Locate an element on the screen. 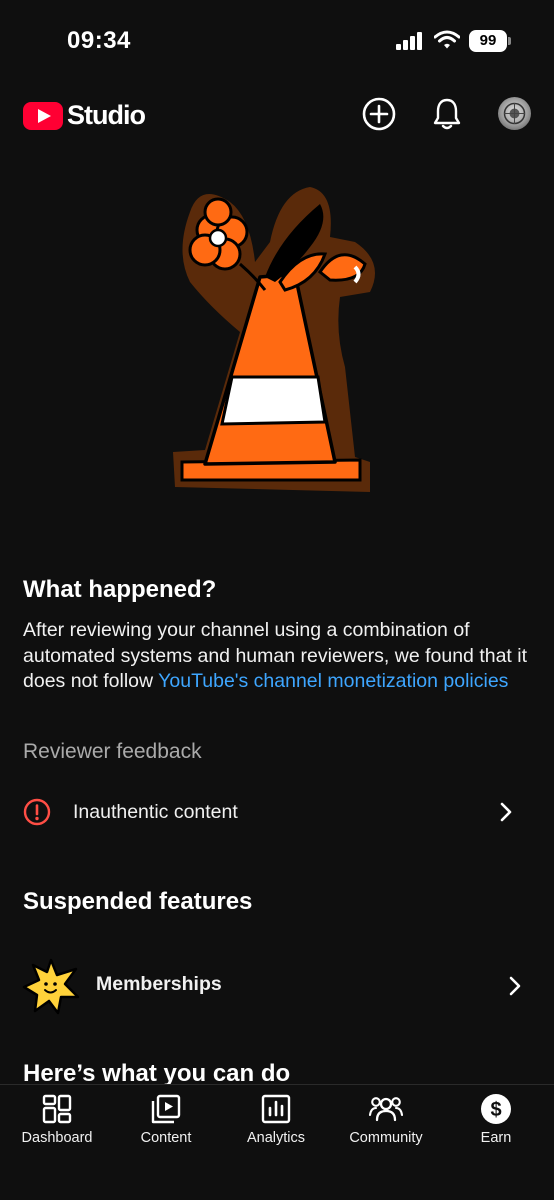 The height and width of the screenshot is (1200, 554). analytics-icon is located at coordinates (276, 1109).